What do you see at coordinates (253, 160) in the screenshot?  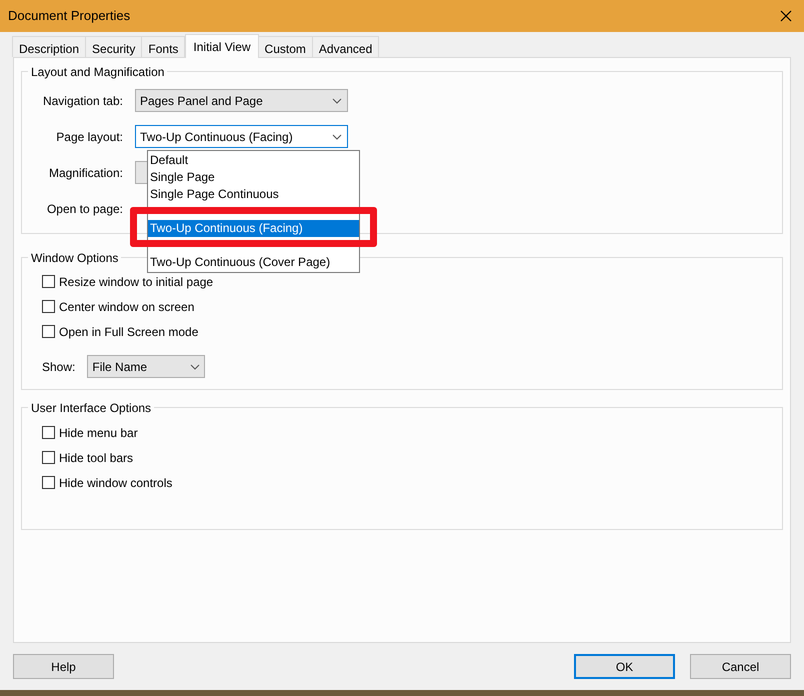 I see `dropdown-option: Default` at bounding box center [253, 160].